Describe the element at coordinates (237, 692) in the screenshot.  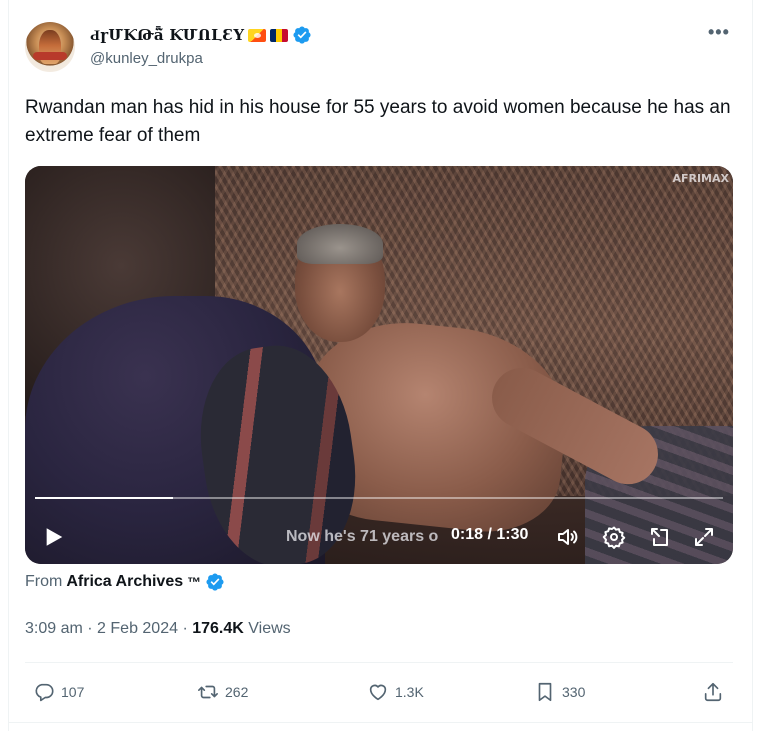
I see `retweet-count: 262` at that location.